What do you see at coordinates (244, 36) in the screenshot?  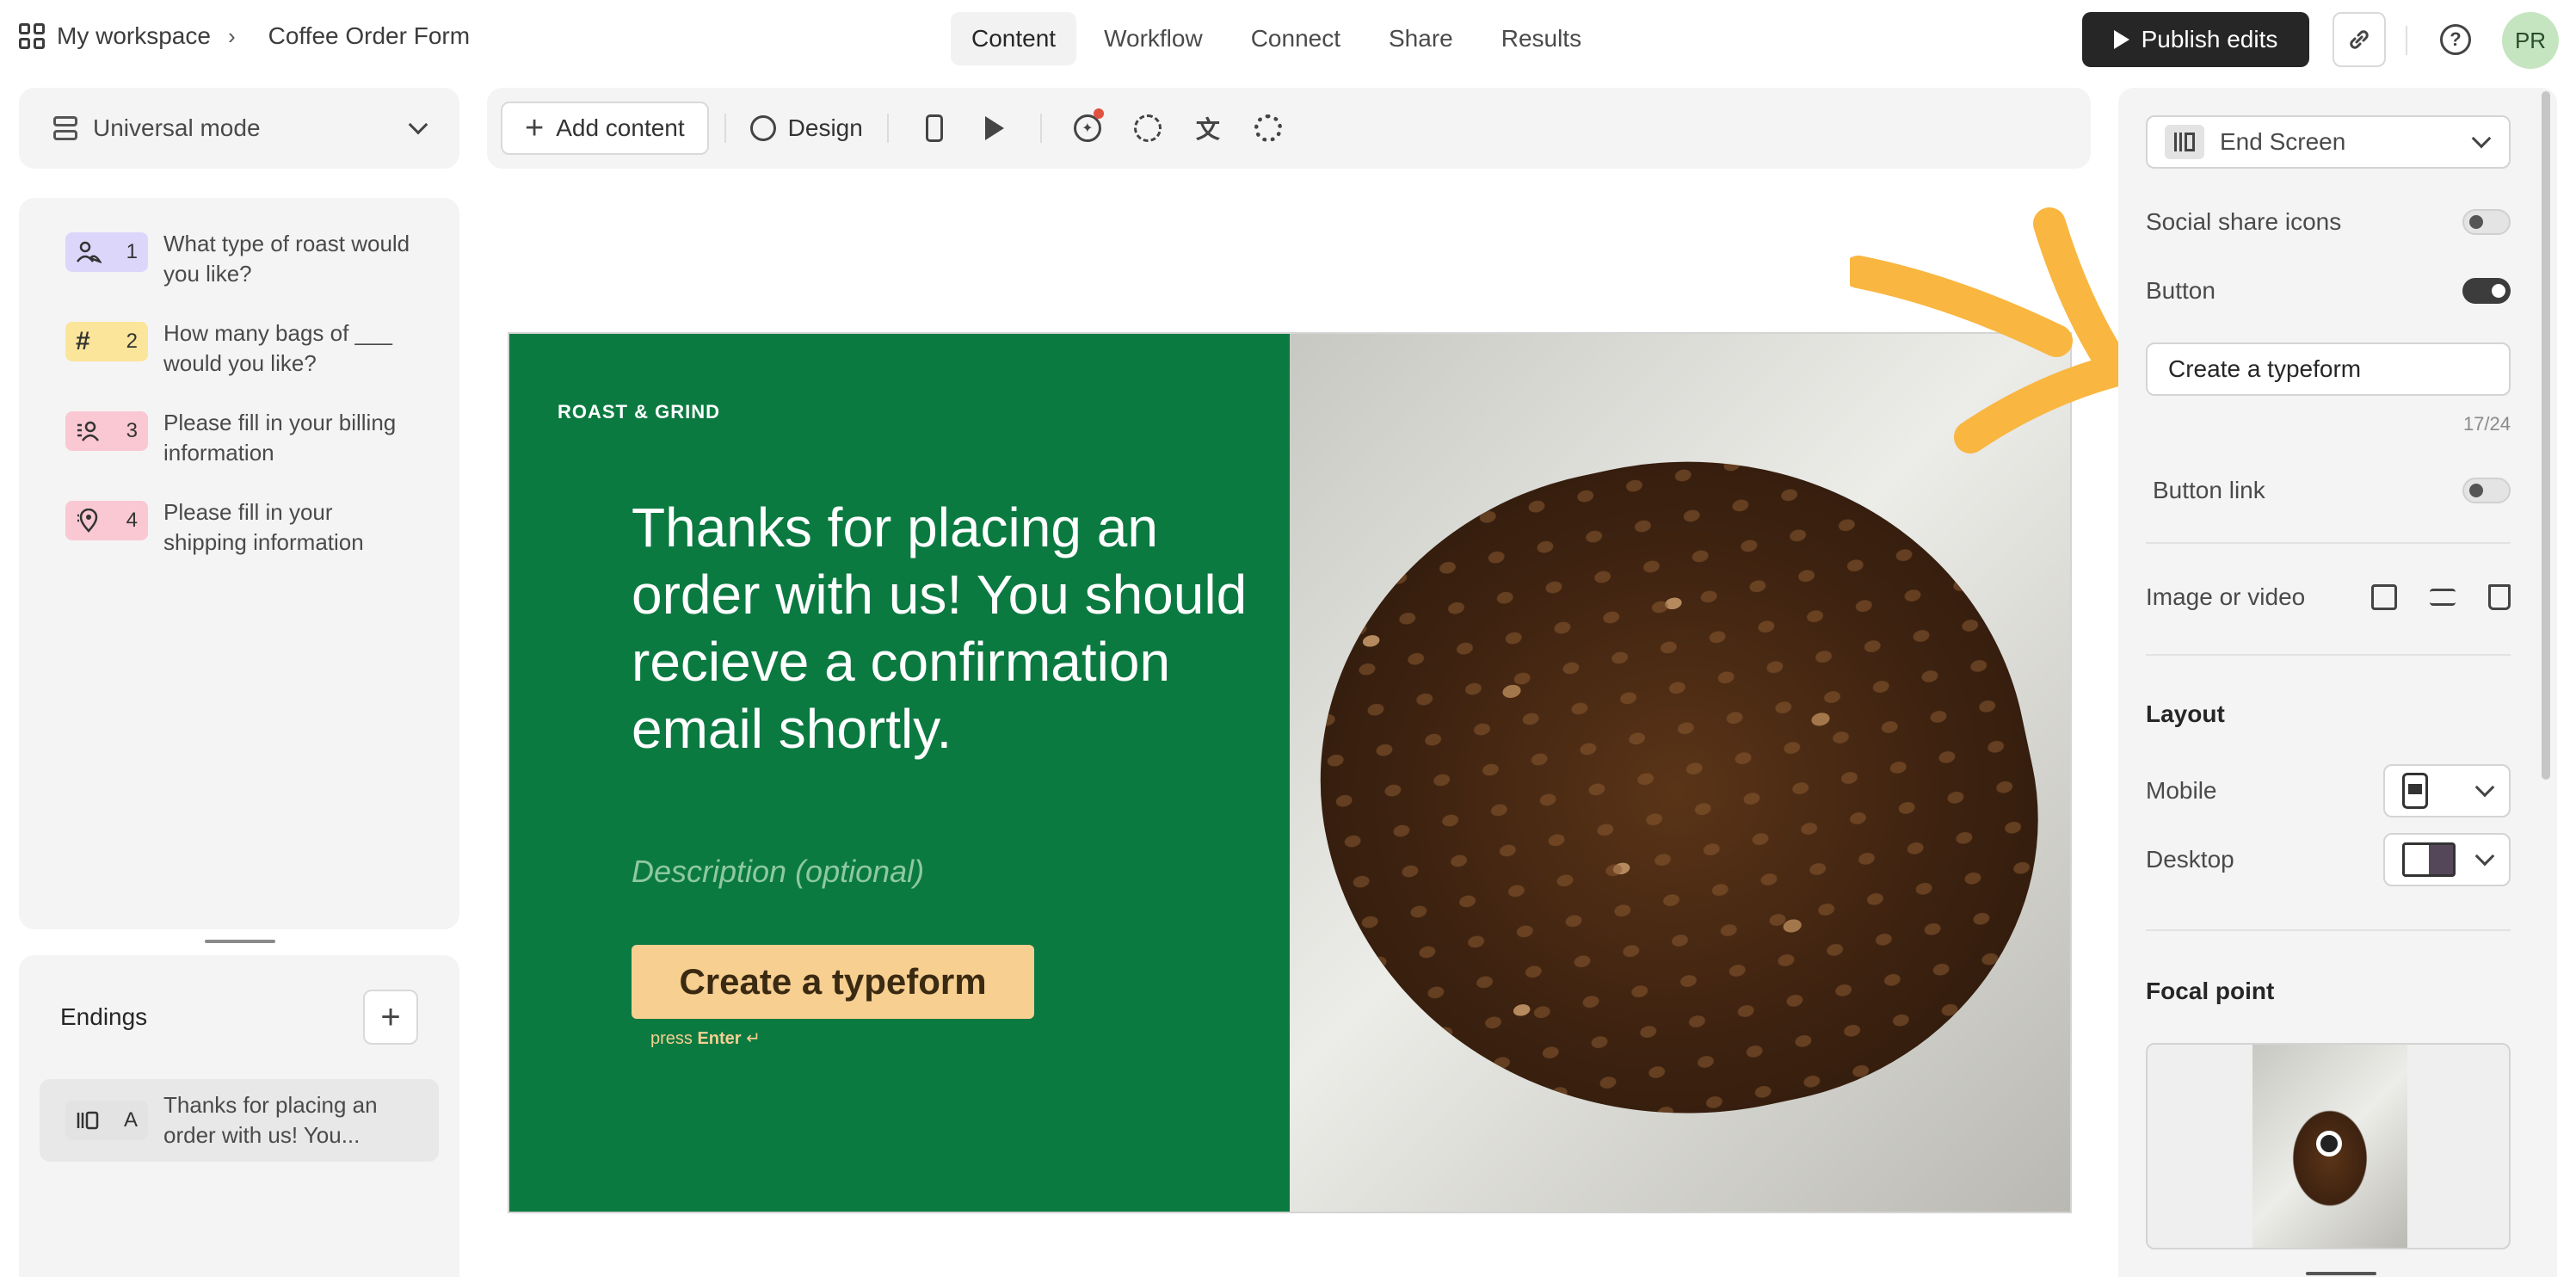 I see `breadcrumb: My workspace › Coffee Order Form` at bounding box center [244, 36].